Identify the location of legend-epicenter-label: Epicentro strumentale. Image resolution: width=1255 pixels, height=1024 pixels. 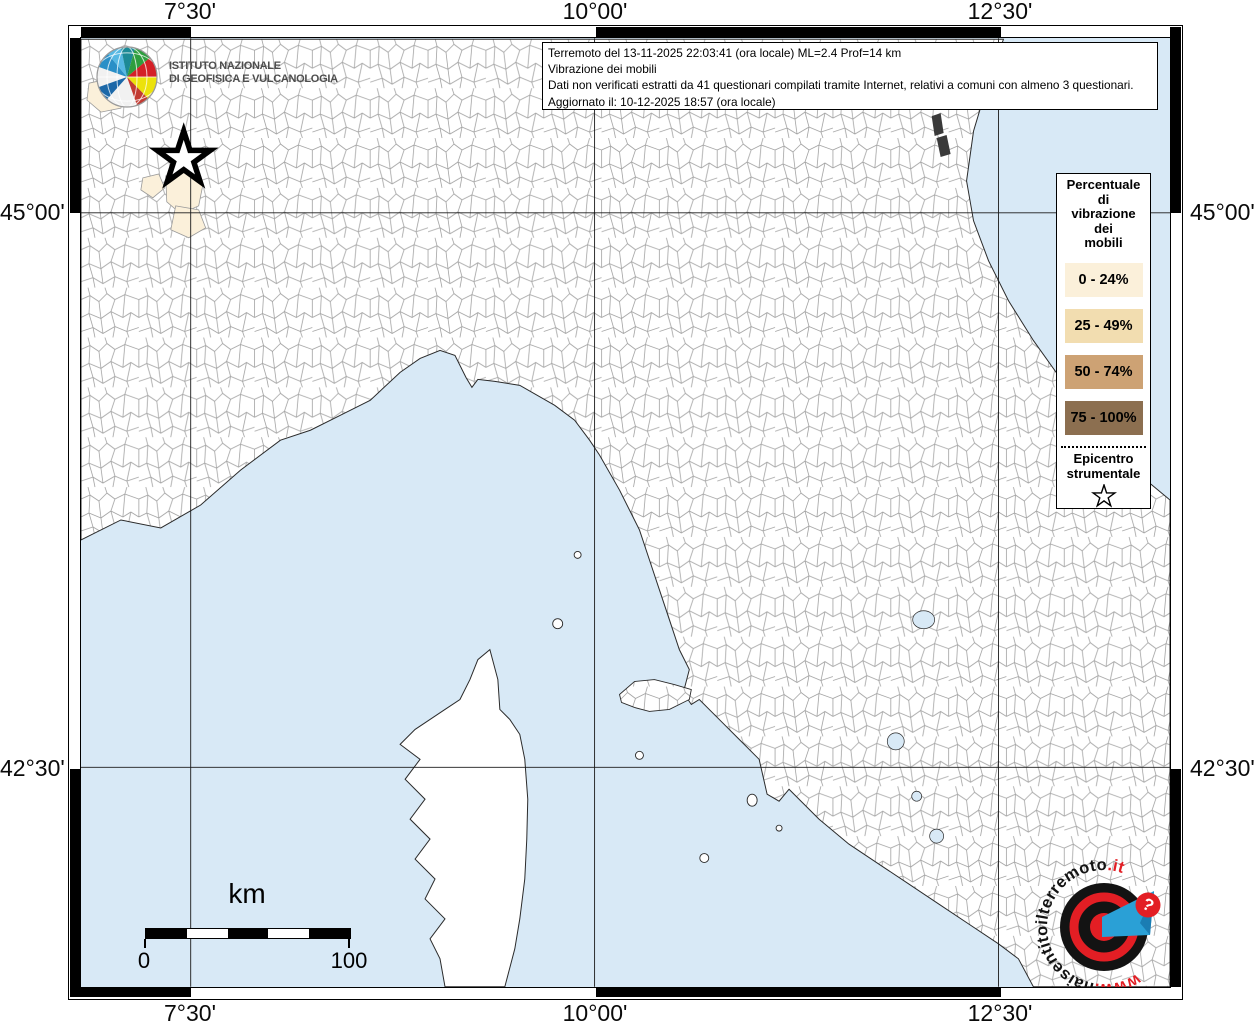
(1103, 466).